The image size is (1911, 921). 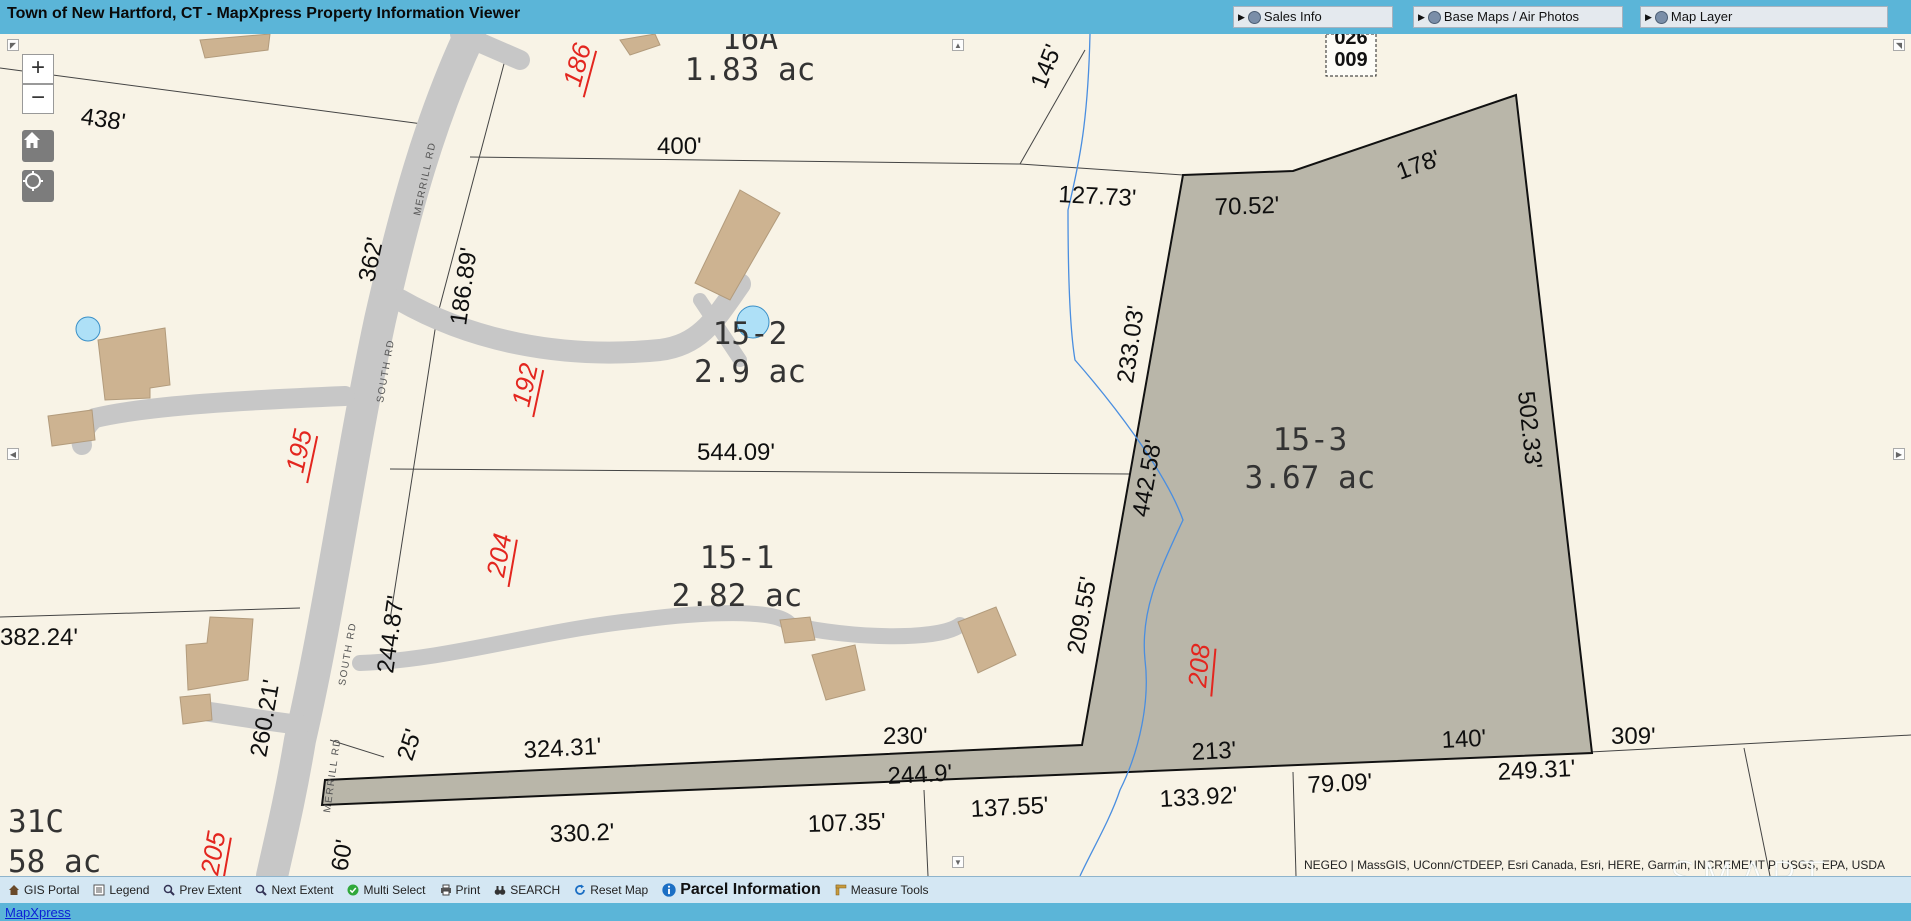 I want to click on dimension-label: 127.73', so click(x=1097, y=196).